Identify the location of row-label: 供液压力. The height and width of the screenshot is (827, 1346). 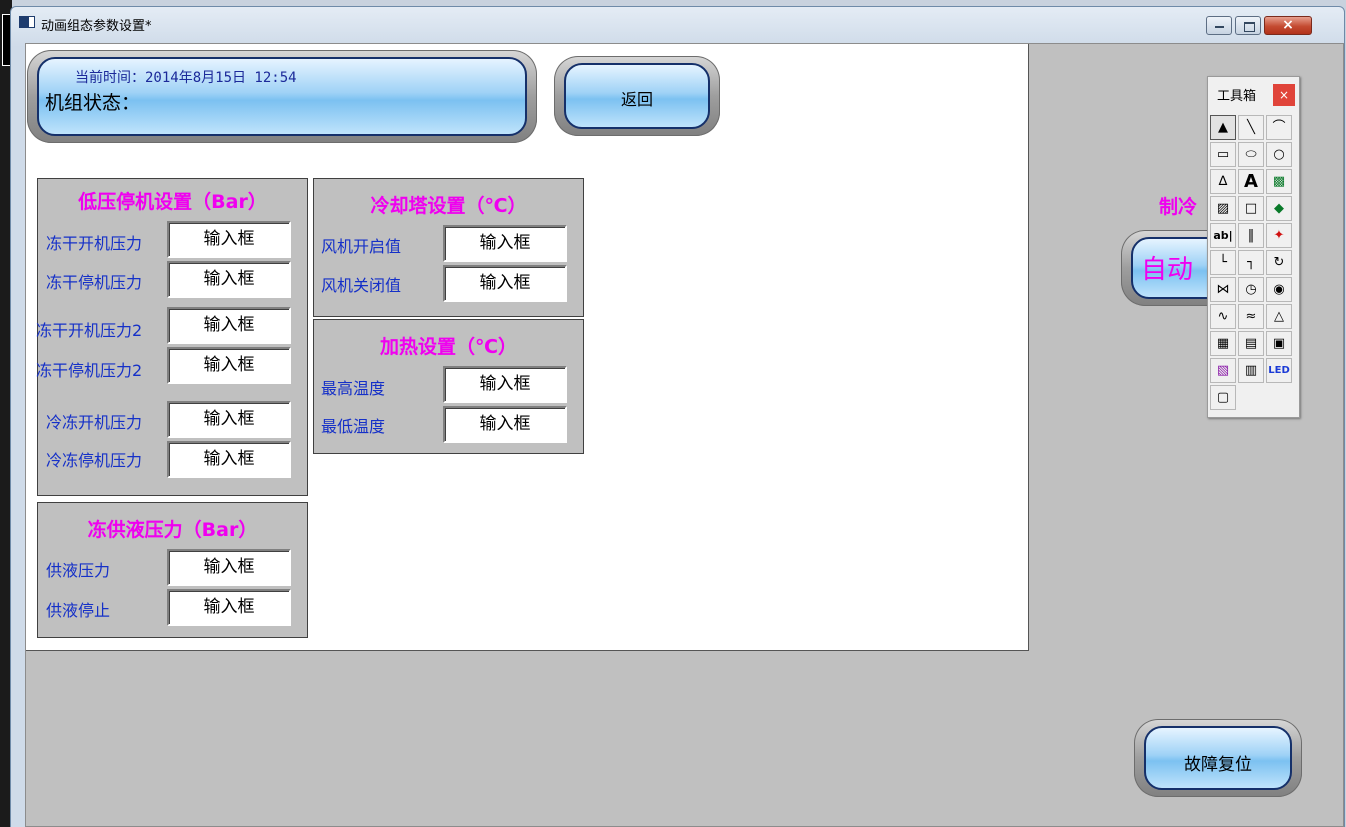
(78, 570).